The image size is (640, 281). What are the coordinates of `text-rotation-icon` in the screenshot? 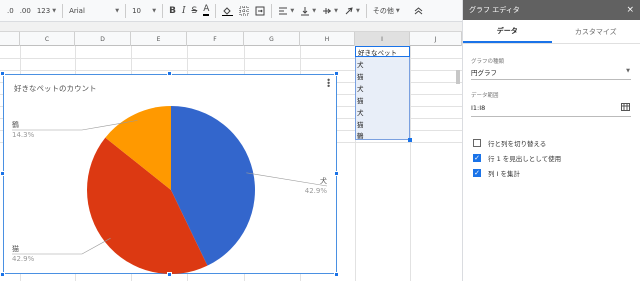 It's located at (349, 10).